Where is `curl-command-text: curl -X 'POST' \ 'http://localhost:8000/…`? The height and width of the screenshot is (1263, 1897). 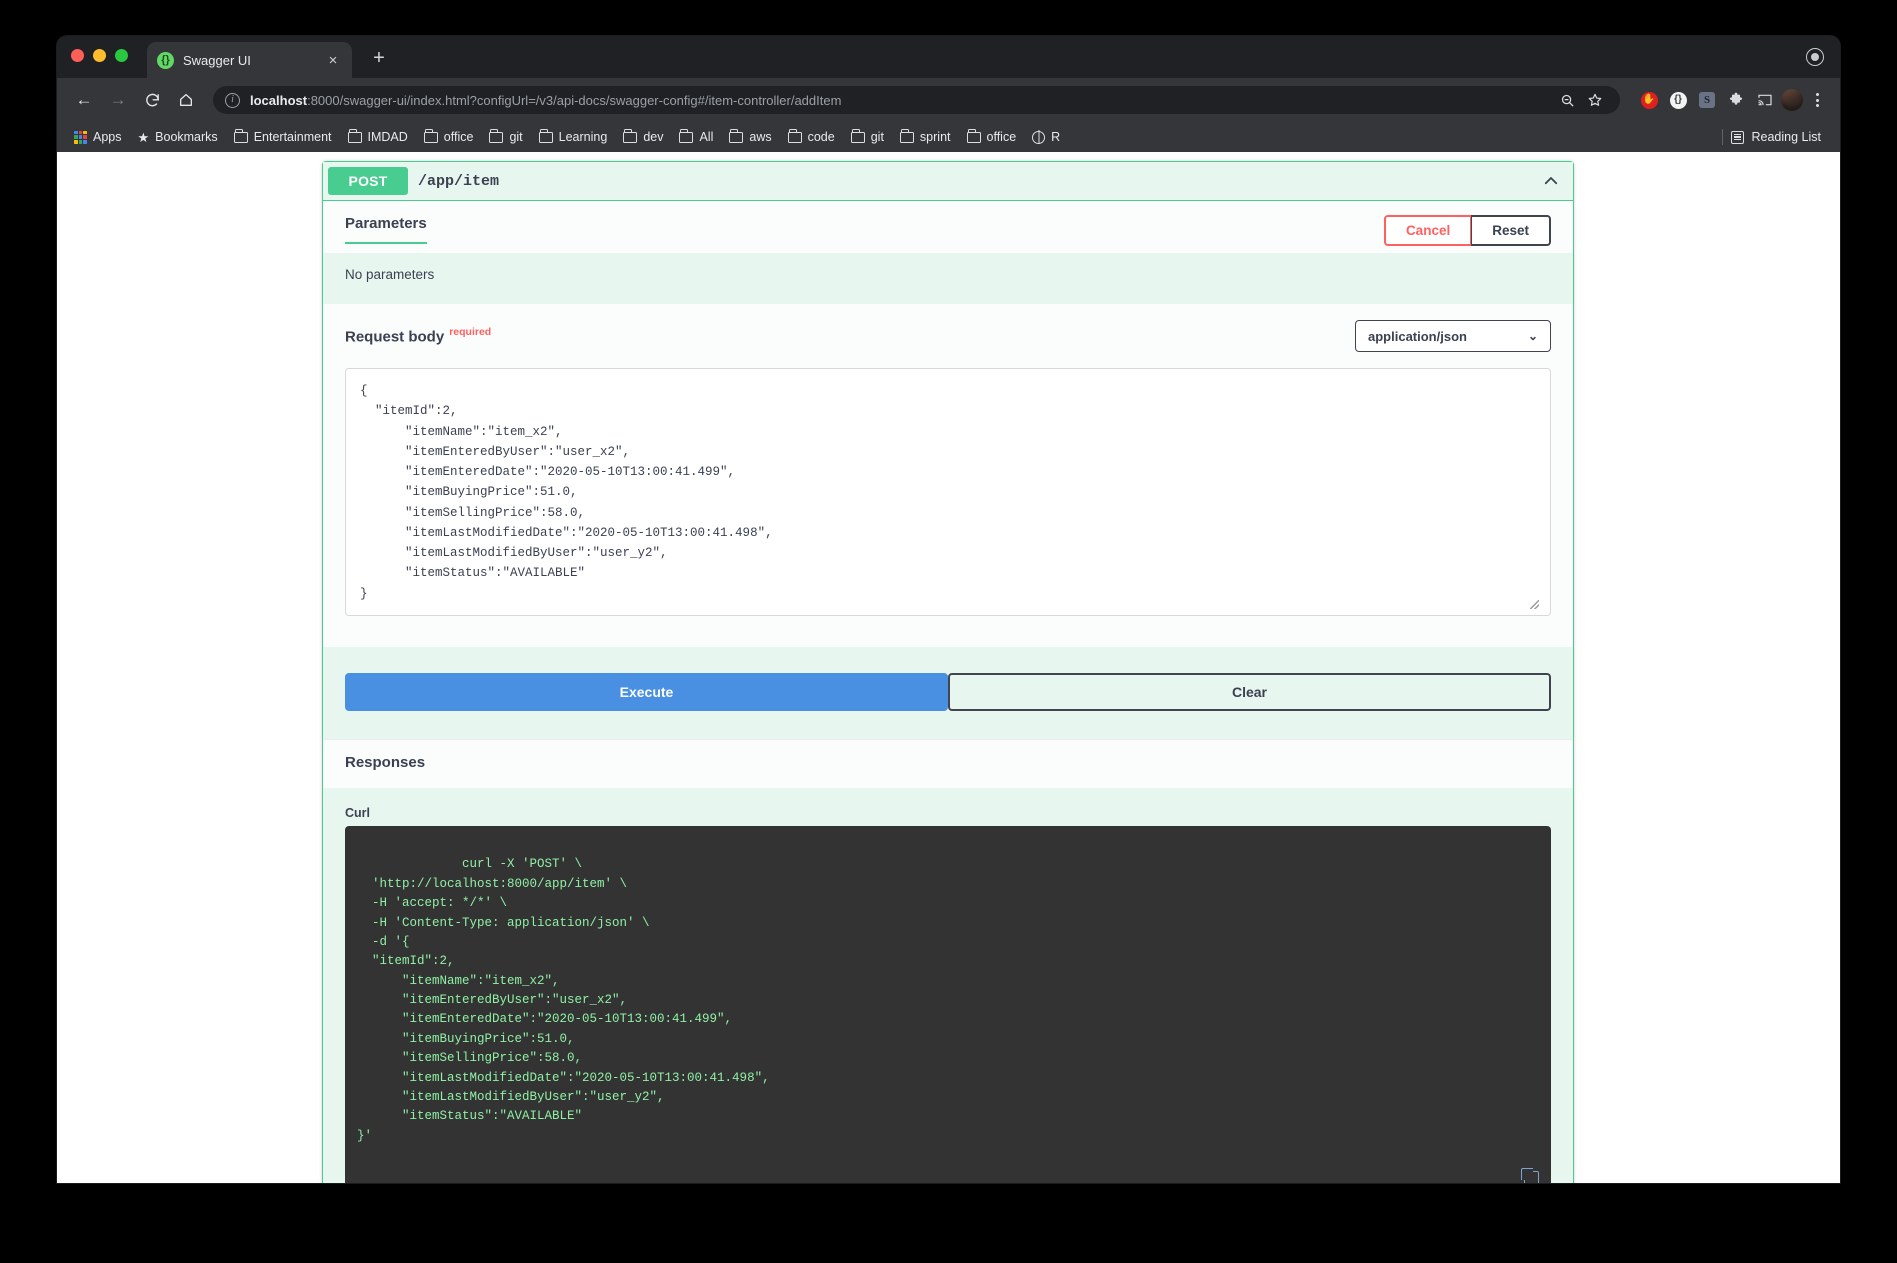 curl-command-text: curl -X 'POST' \ 'http://localhost:8000/… is located at coordinates (563, 1000).